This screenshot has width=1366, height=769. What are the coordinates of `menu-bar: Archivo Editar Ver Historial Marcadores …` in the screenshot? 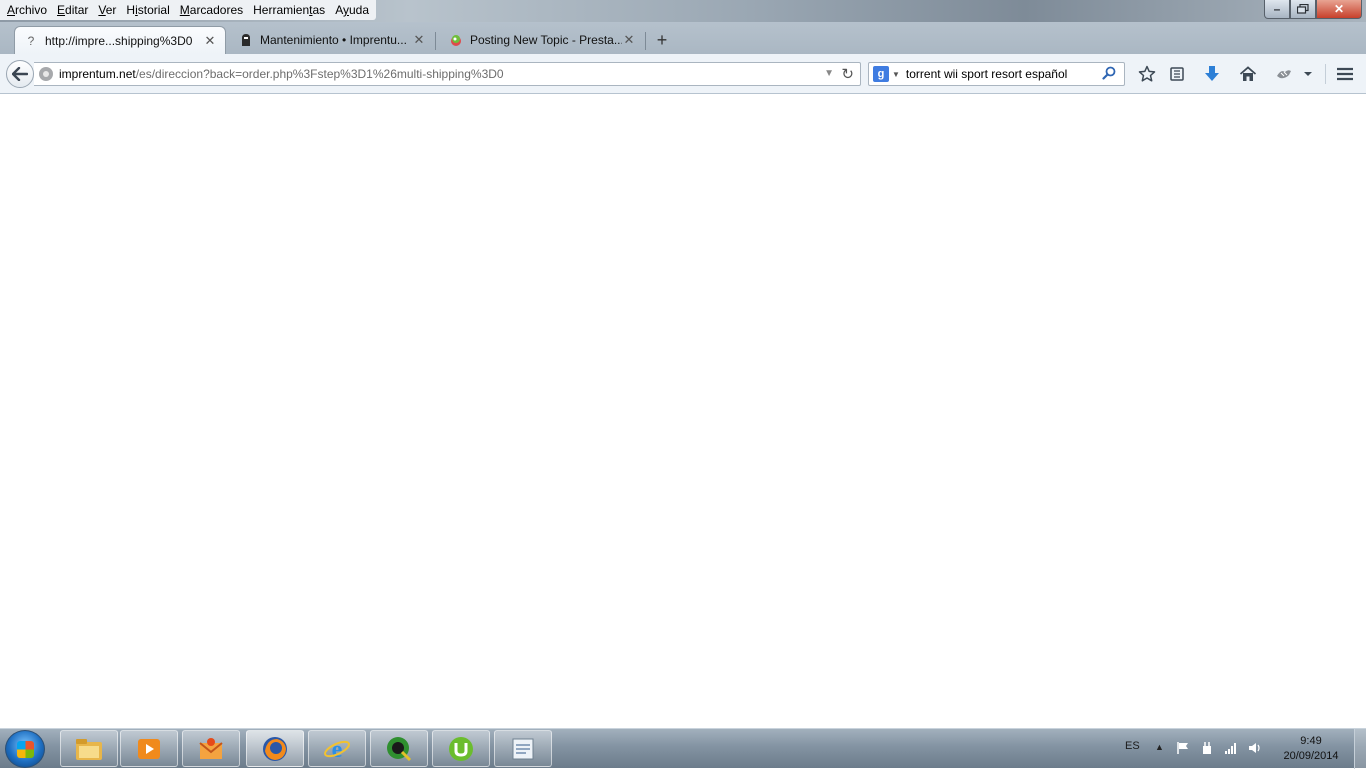 It's located at (188, 10).